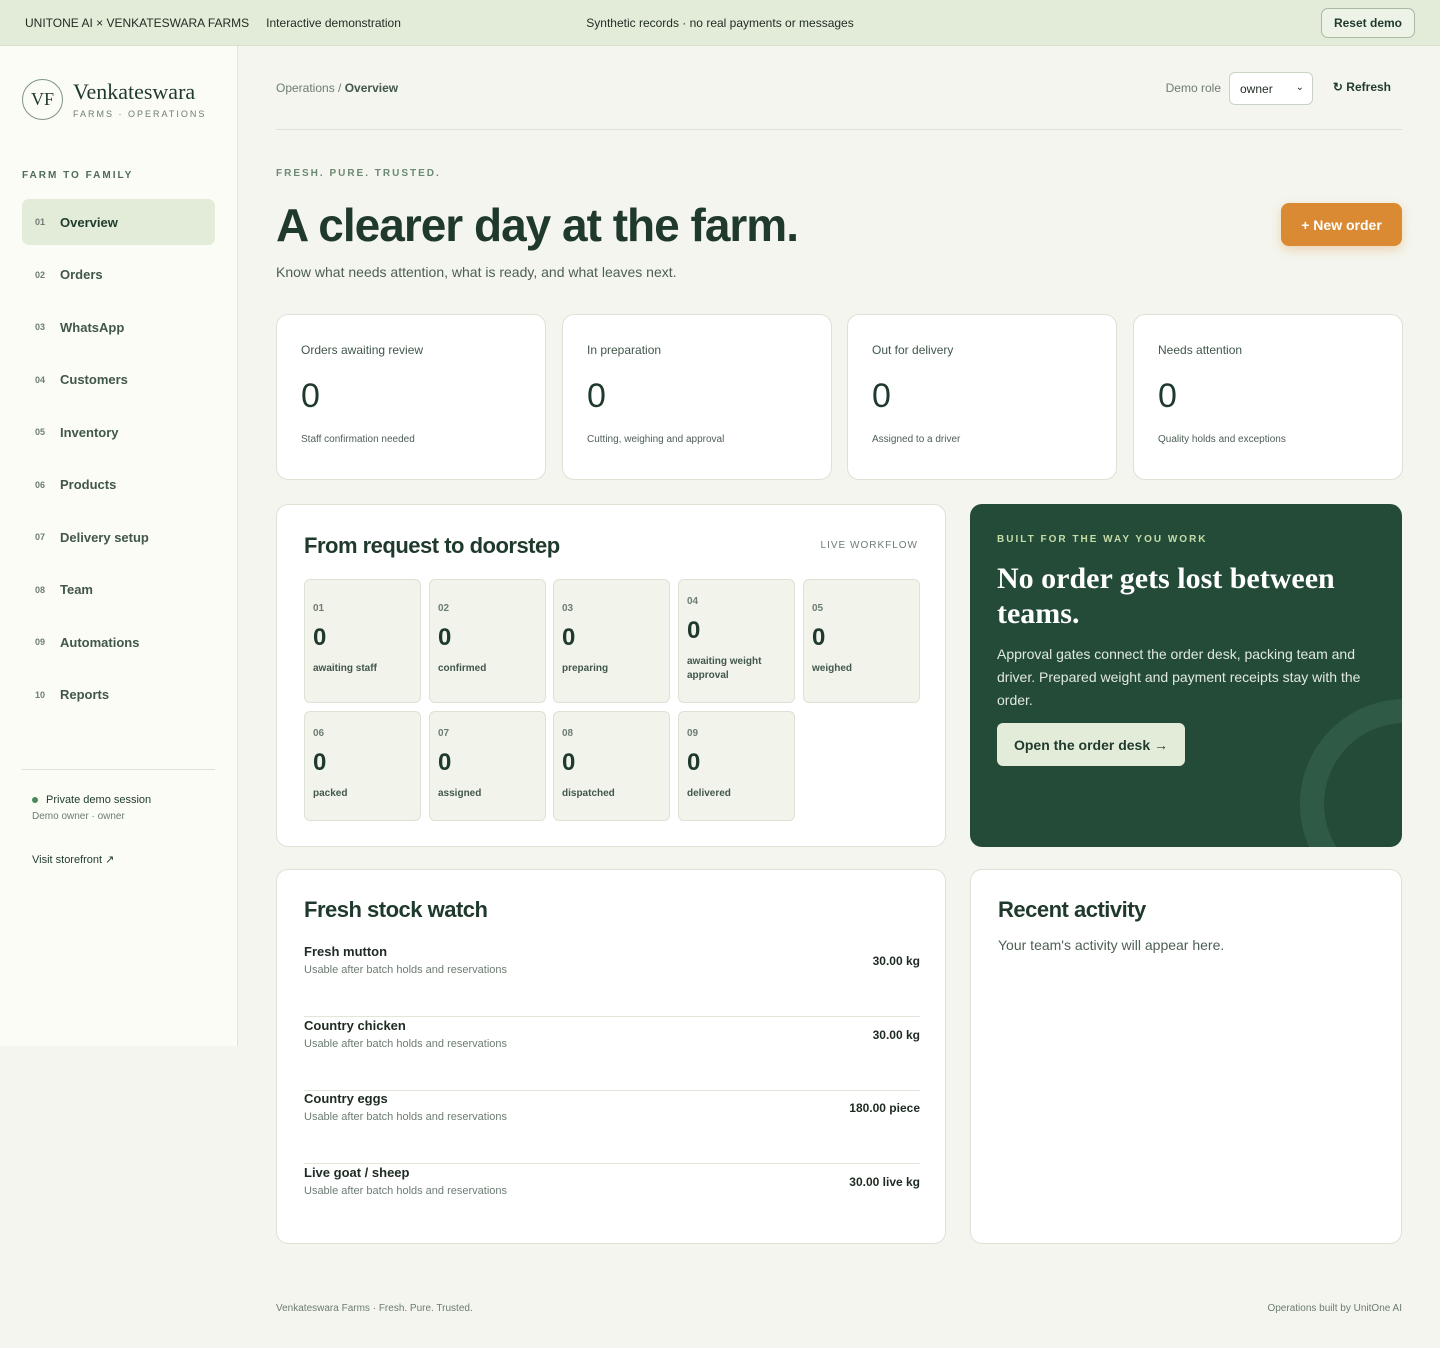 This screenshot has height=1348, width=1440. Describe the element at coordinates (40, 274) in the screenshot. I see `nav-number: 02` at that location.